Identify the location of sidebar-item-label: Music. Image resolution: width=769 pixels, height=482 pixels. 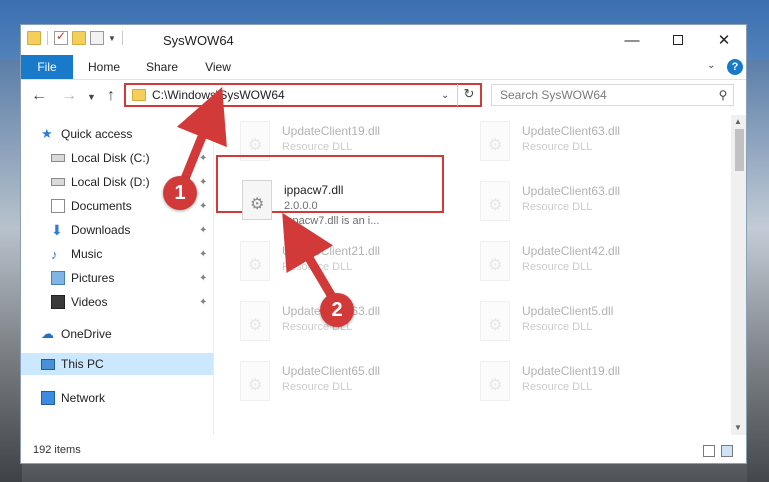
(87, 254).